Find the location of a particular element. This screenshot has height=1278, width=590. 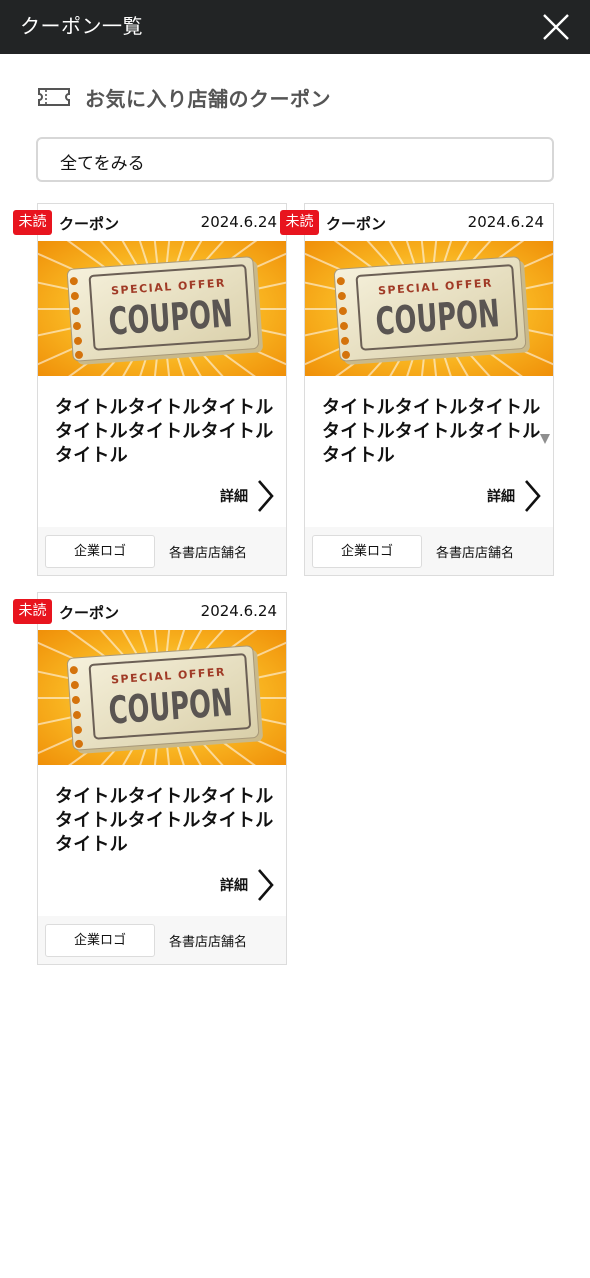

section-header: お気に入り店舗のクーポン is located at coordinates (184, 97).